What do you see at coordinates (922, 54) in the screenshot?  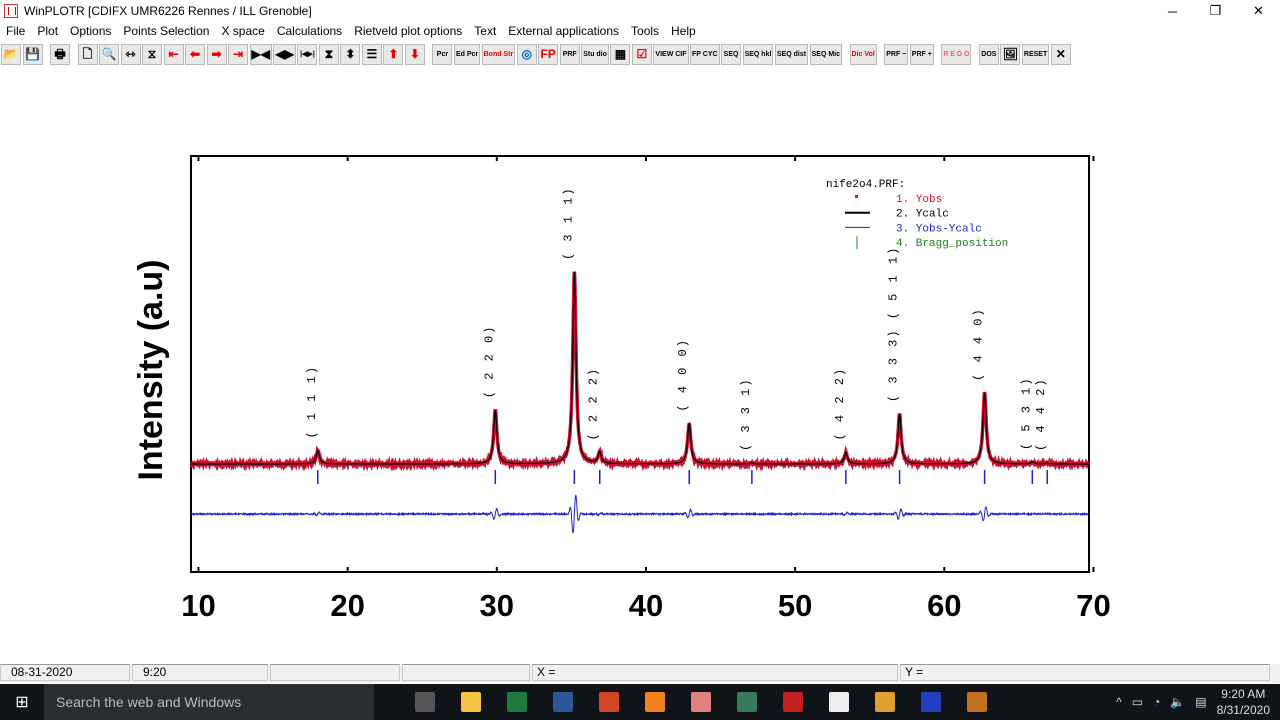 I see `prf-plus-icon: PRF +` at bounding box center [922, 54].